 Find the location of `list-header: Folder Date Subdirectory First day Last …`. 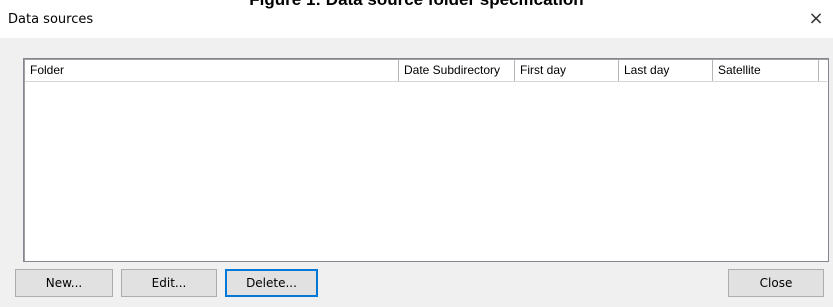

list-header: Folder Date Subdirectory First day Last … is located at coordinates (426, 71).